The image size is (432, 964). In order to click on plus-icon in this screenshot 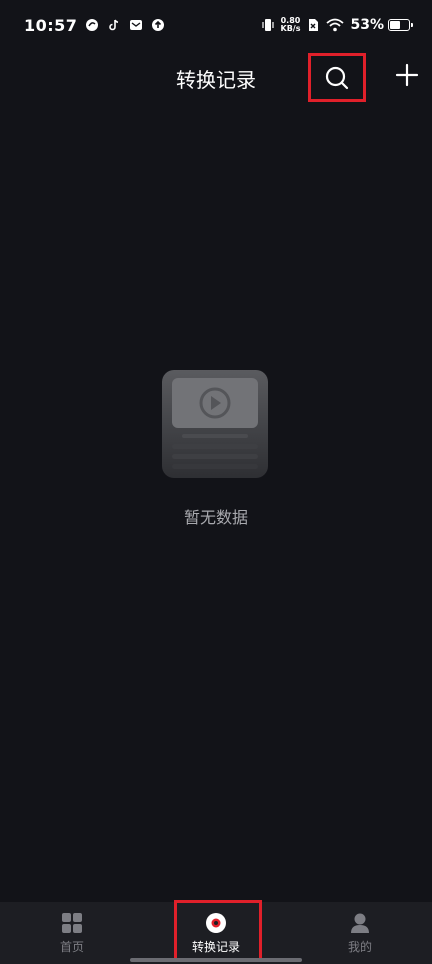, I will do `click(407, 75)`.